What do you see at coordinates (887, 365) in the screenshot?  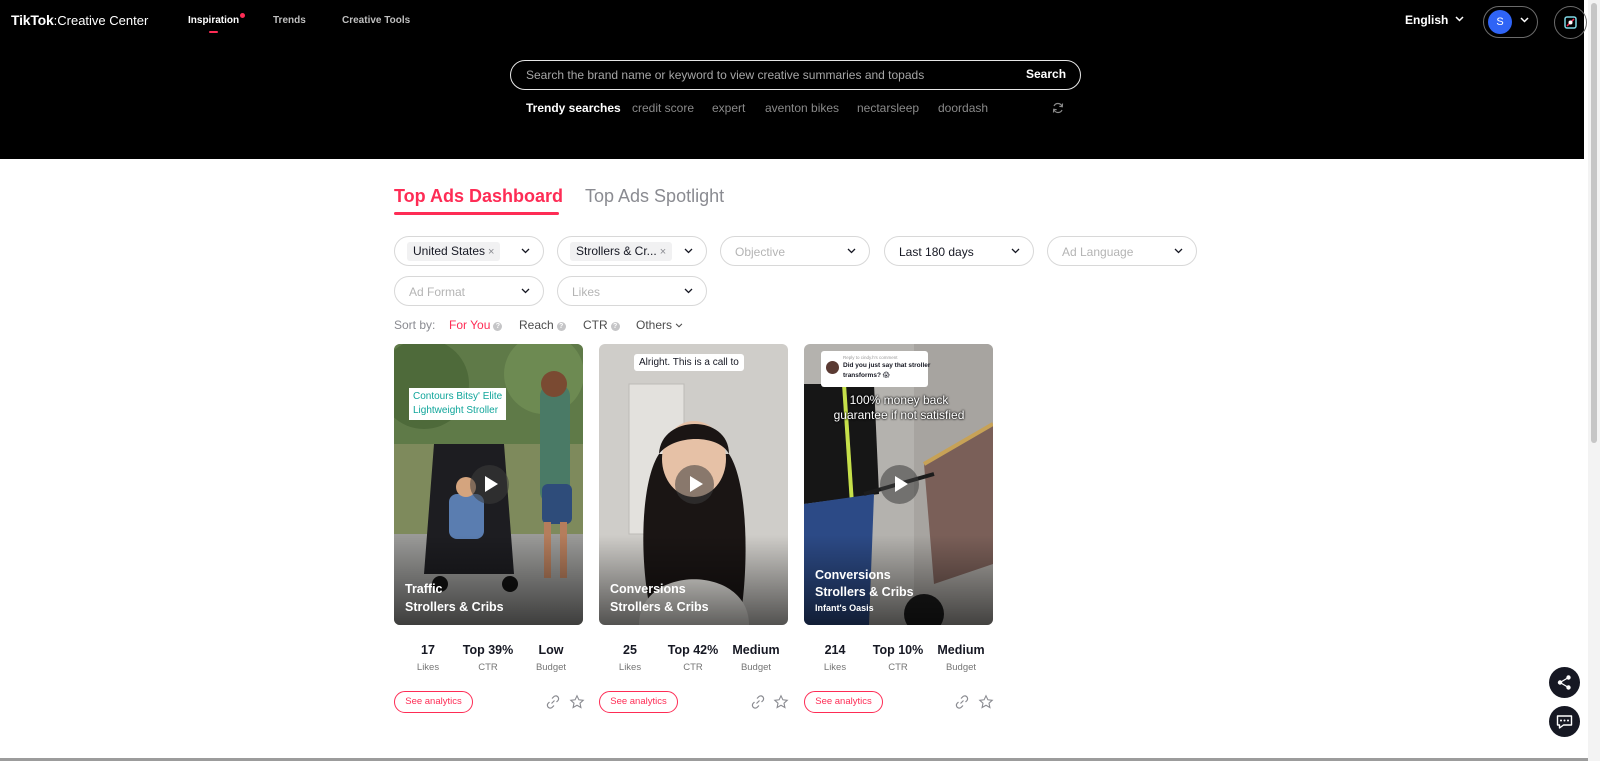 I see `comment-line: Did you just say that stroller` at bounding box center [887, 365].